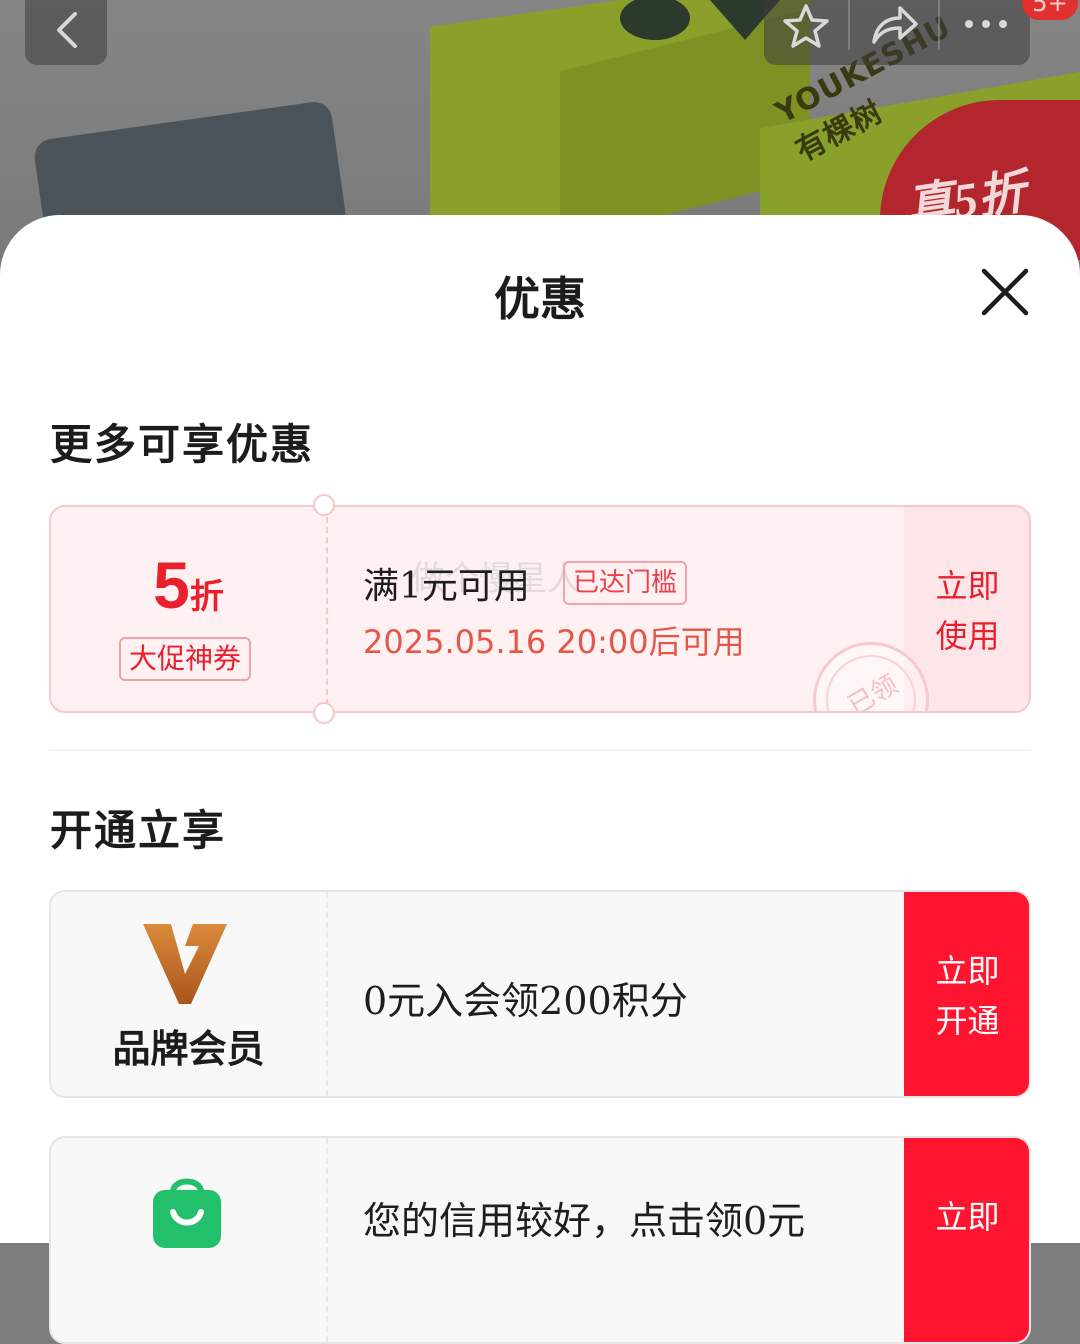 The width and height of the screenshot is (1080, 1344). I want to click on close-icon, so click(1005, 292).